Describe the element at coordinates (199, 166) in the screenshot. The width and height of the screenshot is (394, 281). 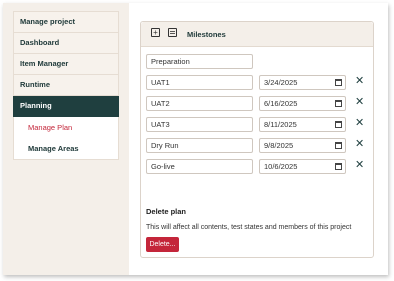
I see `milestone-name-input: Go-live` at that location.